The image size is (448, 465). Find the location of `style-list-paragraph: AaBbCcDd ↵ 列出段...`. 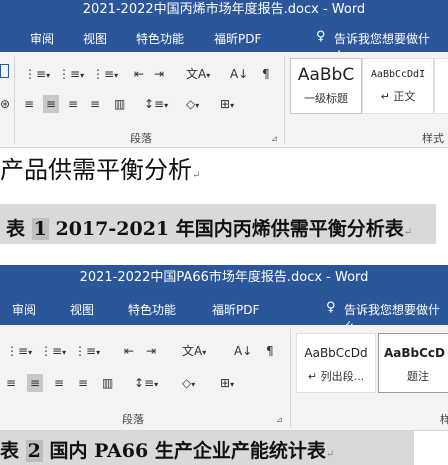

style-list-paragraph: AaBbCcDd ↵ 列出段... is located at coordinates (336, 363).